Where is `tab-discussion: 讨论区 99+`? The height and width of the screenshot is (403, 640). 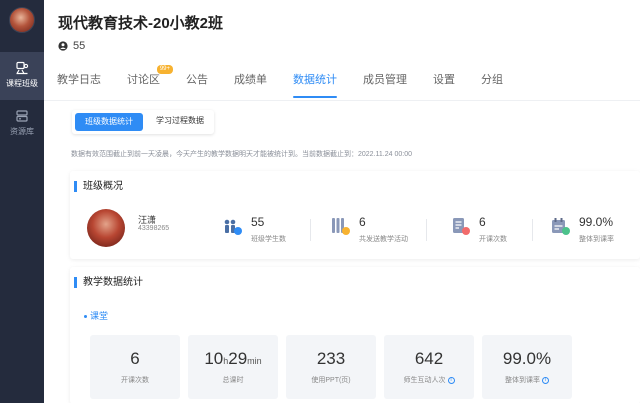
tab-discussion: 讨论区 99+ is located at coordinates (143, 82).